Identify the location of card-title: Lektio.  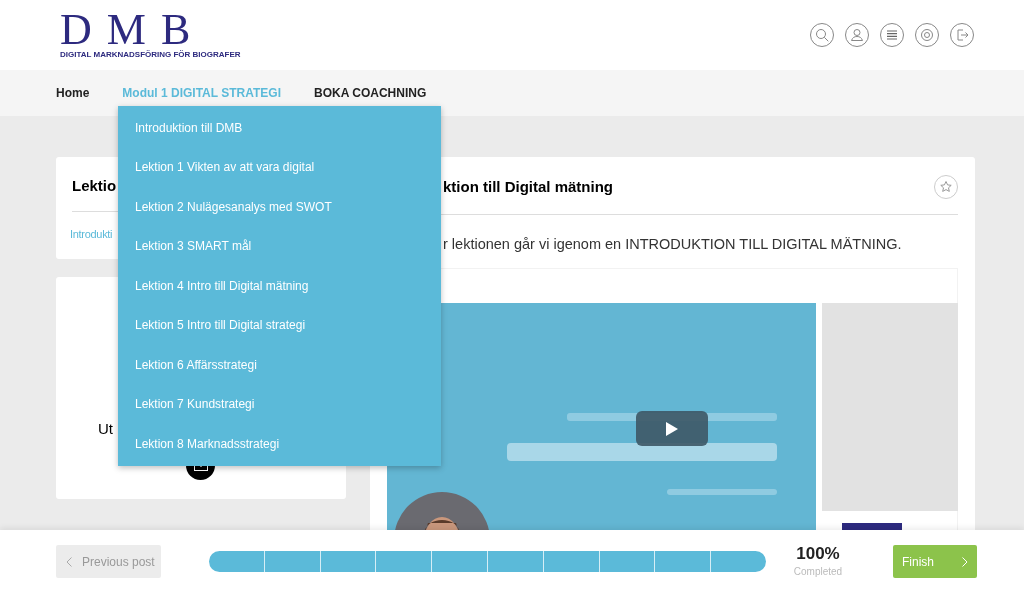
(95, 186).